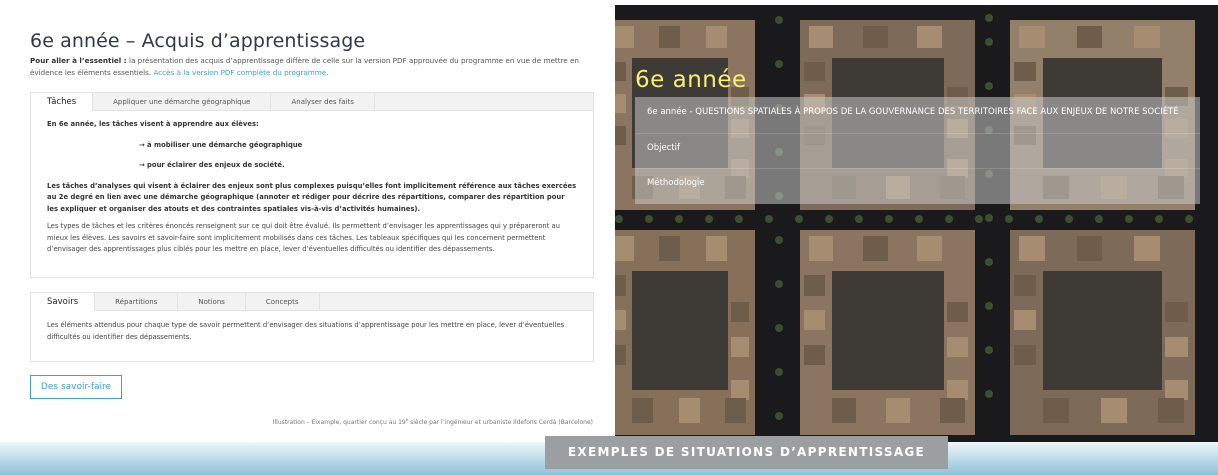 Image resolution: width=1218 pixels, height=475 pixels. Describe the element at coordinates (182, 101) in the screenshot. I see `tab-appliquer-demarche: Appliquer une démarche géographique` at that location.